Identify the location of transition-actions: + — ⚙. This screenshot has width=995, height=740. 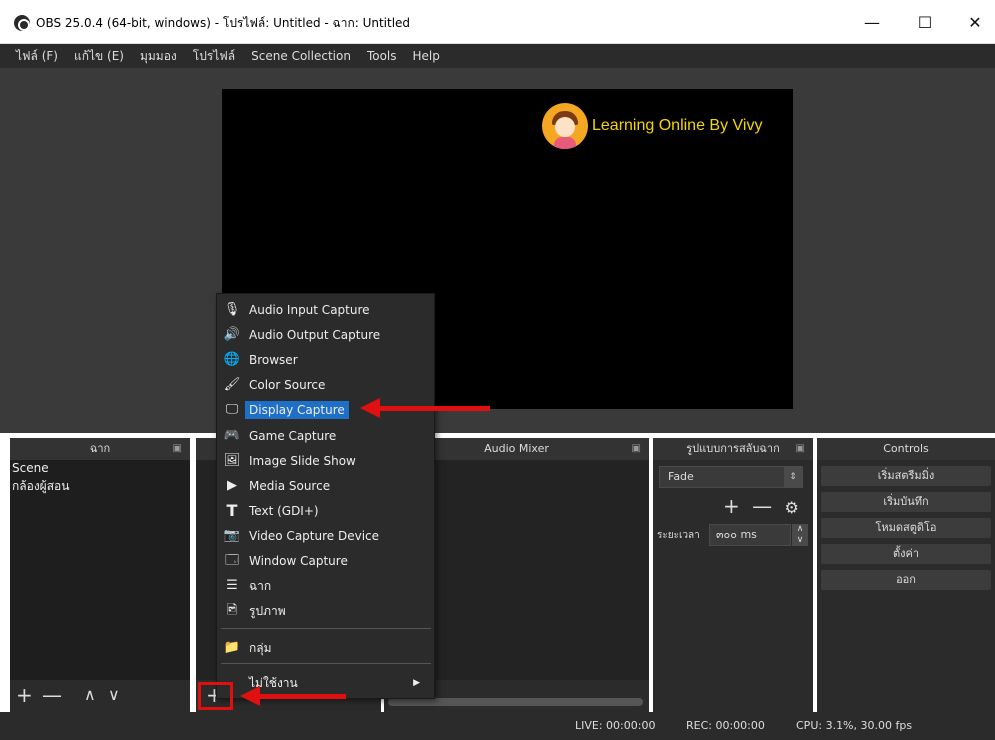
(761, 506).